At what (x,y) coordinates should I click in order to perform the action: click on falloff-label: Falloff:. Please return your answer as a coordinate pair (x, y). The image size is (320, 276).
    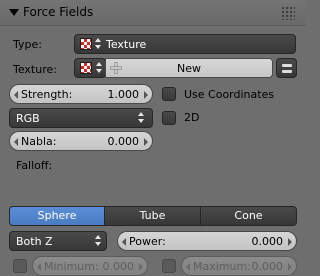
    Looking at the image, I should click on (34, 165).